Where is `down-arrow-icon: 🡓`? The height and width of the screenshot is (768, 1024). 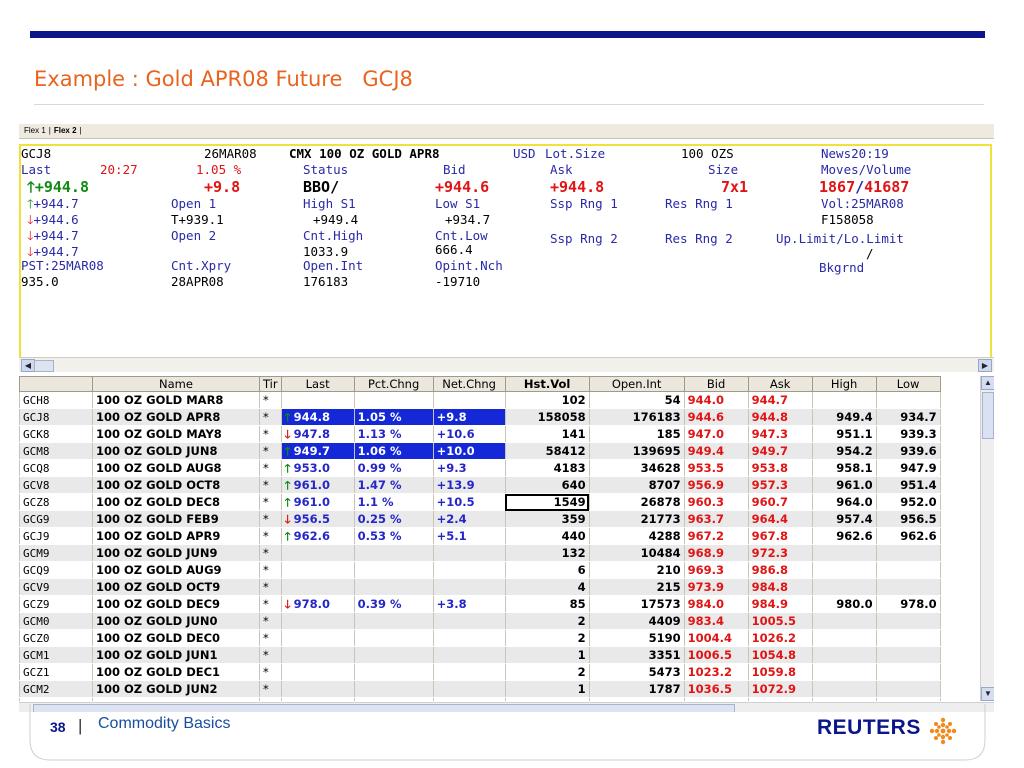 down-arrow-icon: 🡓 is located at coordinates (287, 433).